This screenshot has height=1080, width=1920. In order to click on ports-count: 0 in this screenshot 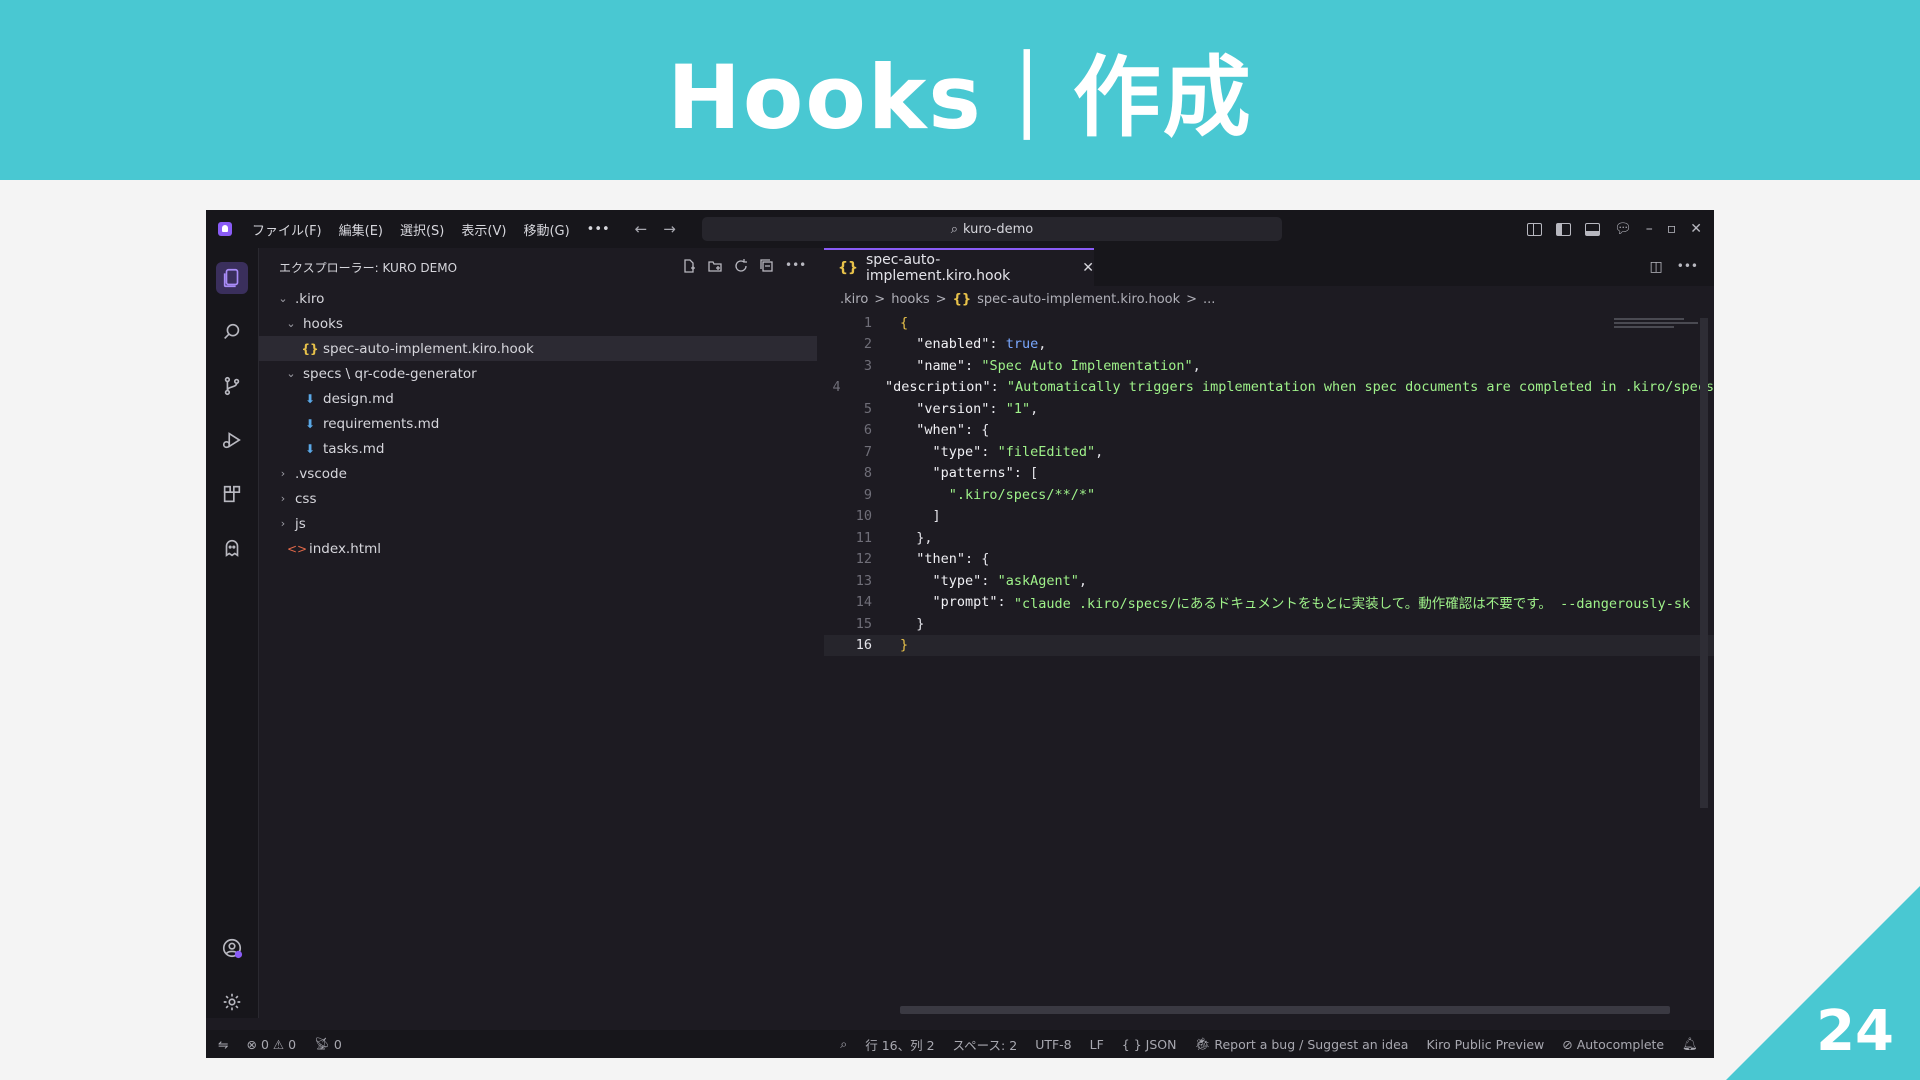, I will do `click(337, 1044)`.